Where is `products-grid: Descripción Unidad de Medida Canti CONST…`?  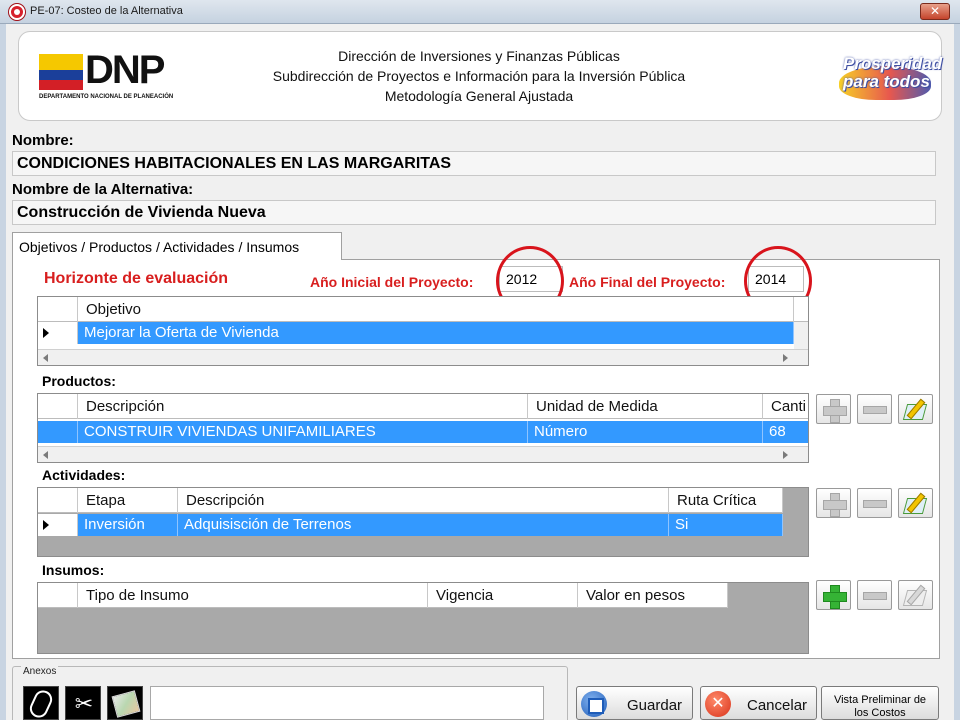
products-grid: Descripción Unidad de Medida Canti CONST… is located at coordinates (423, 428).